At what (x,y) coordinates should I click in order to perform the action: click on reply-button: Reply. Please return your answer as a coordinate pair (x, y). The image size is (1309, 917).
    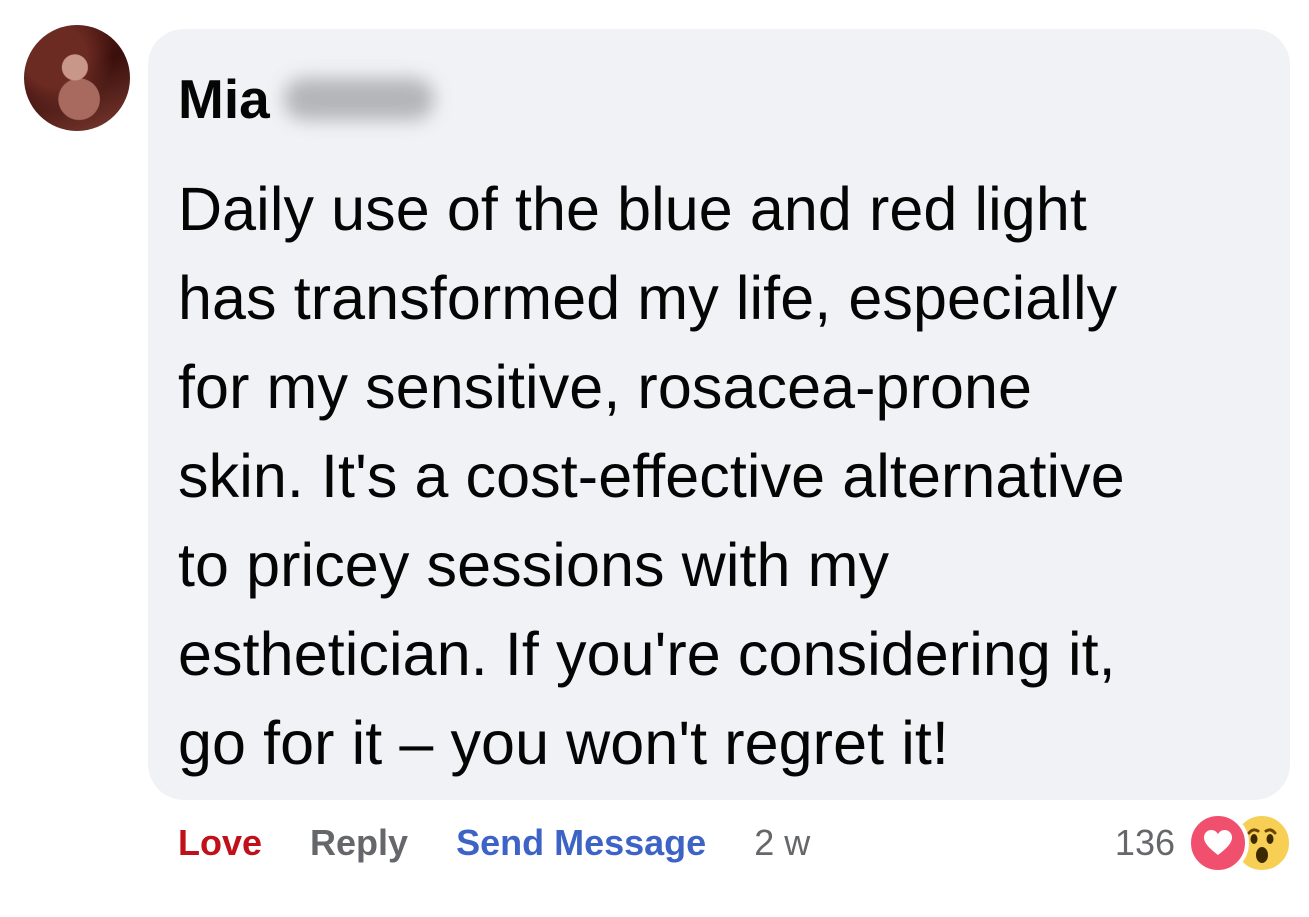
    Looking at the image, I should click on (359, 843).